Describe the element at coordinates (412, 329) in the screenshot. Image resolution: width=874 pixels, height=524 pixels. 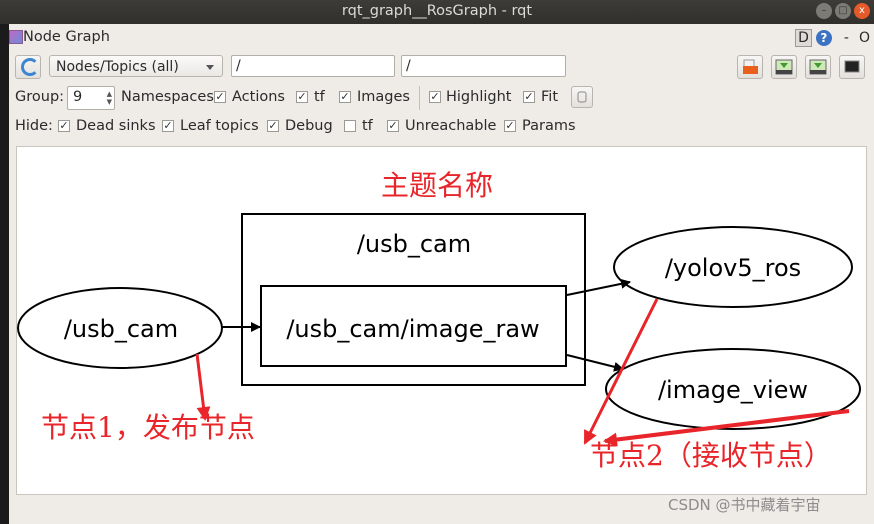
I see `topic-label: /usb_cam/image_raw` at that location.